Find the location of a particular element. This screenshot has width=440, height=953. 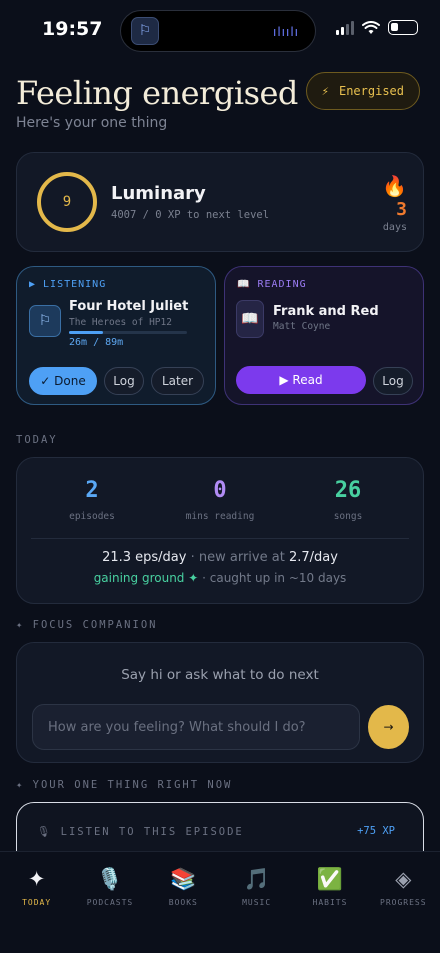

tab-label: TODAY is located at coordinates (37, 902).